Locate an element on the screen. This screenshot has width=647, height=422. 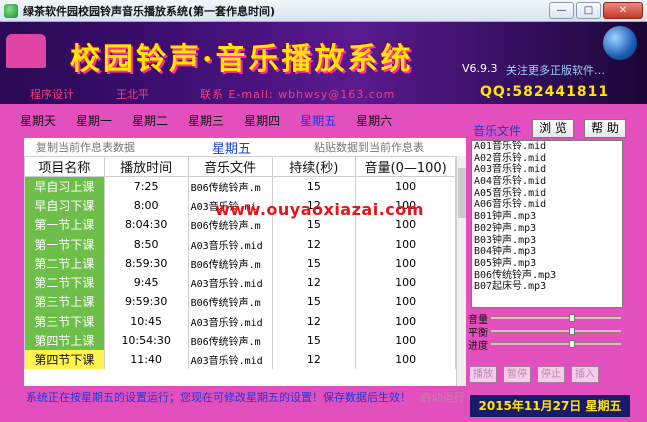
stop-button: 停止 is located at coordinates (551, 374).